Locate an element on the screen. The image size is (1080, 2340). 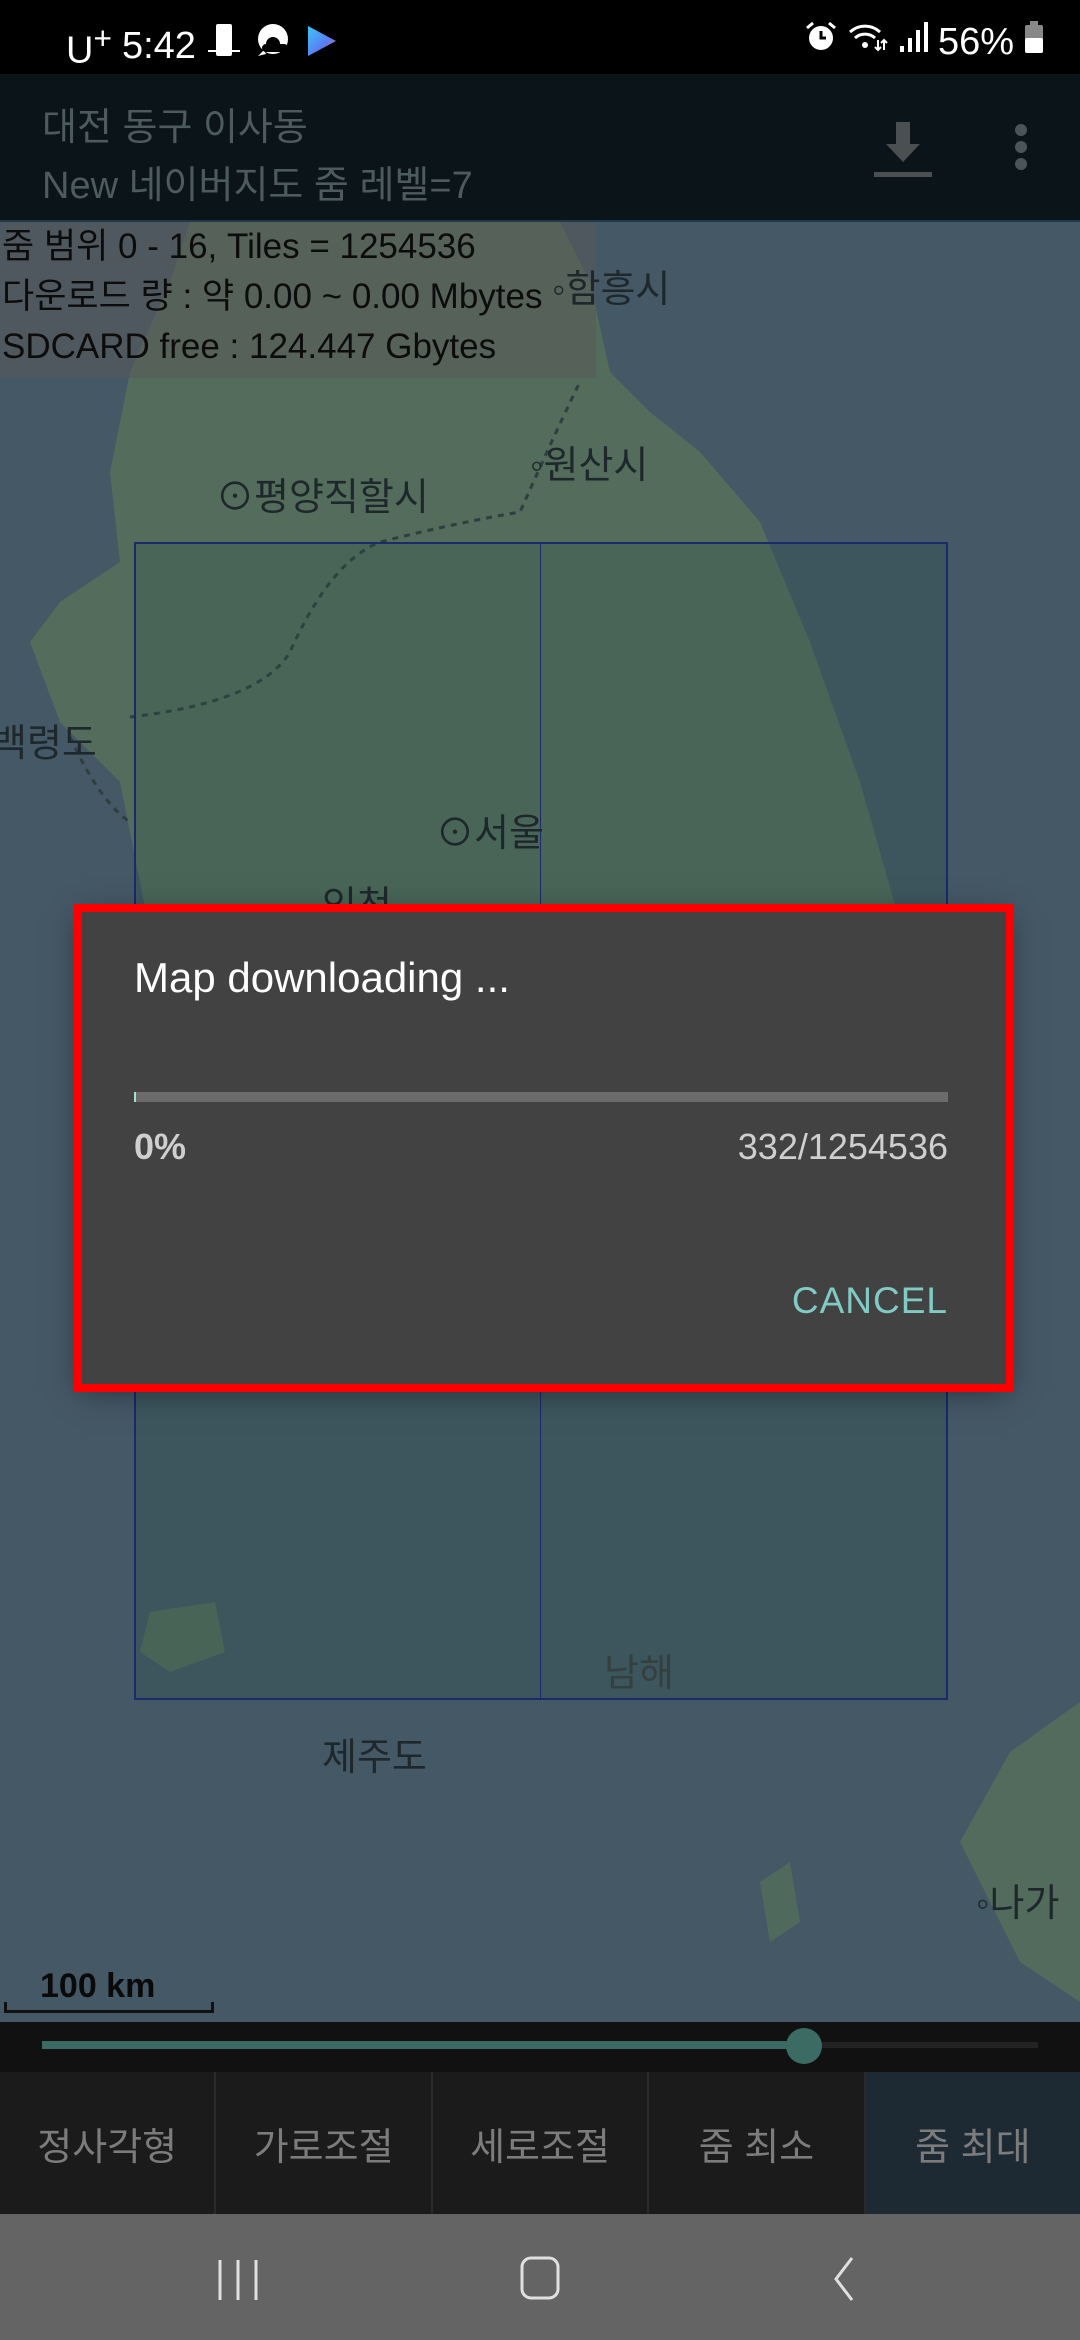
recents-icon is located at coordinates (238, 2280).